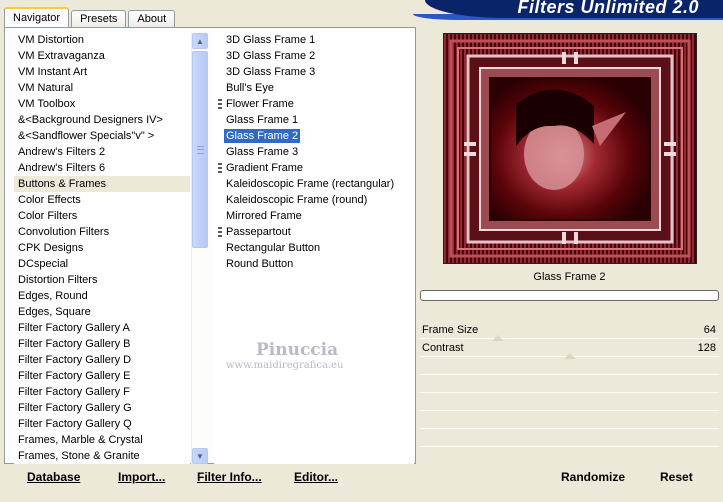  I want to click on filter-item: Kaleidoscopic Frame (round), so click(314, 200).